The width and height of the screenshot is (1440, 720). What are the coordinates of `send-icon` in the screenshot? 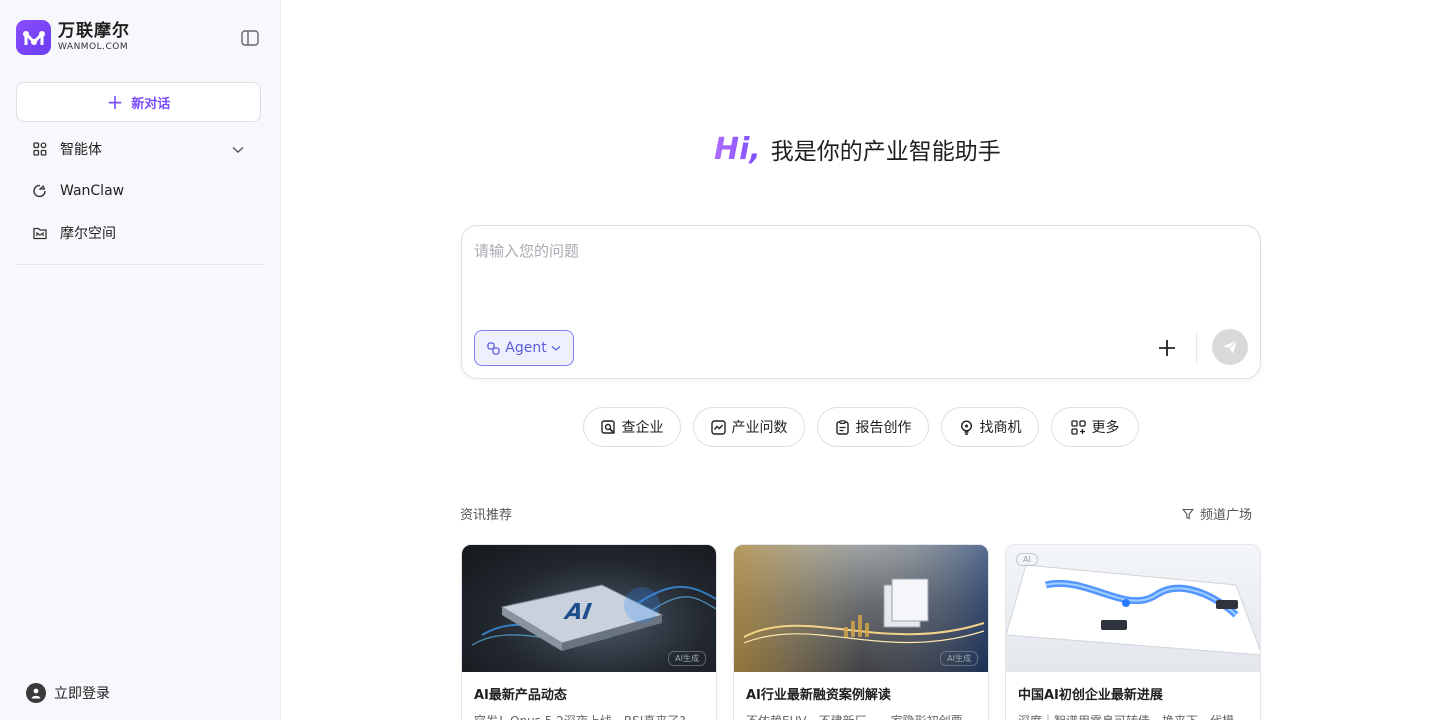 It's located at (1230, 347).